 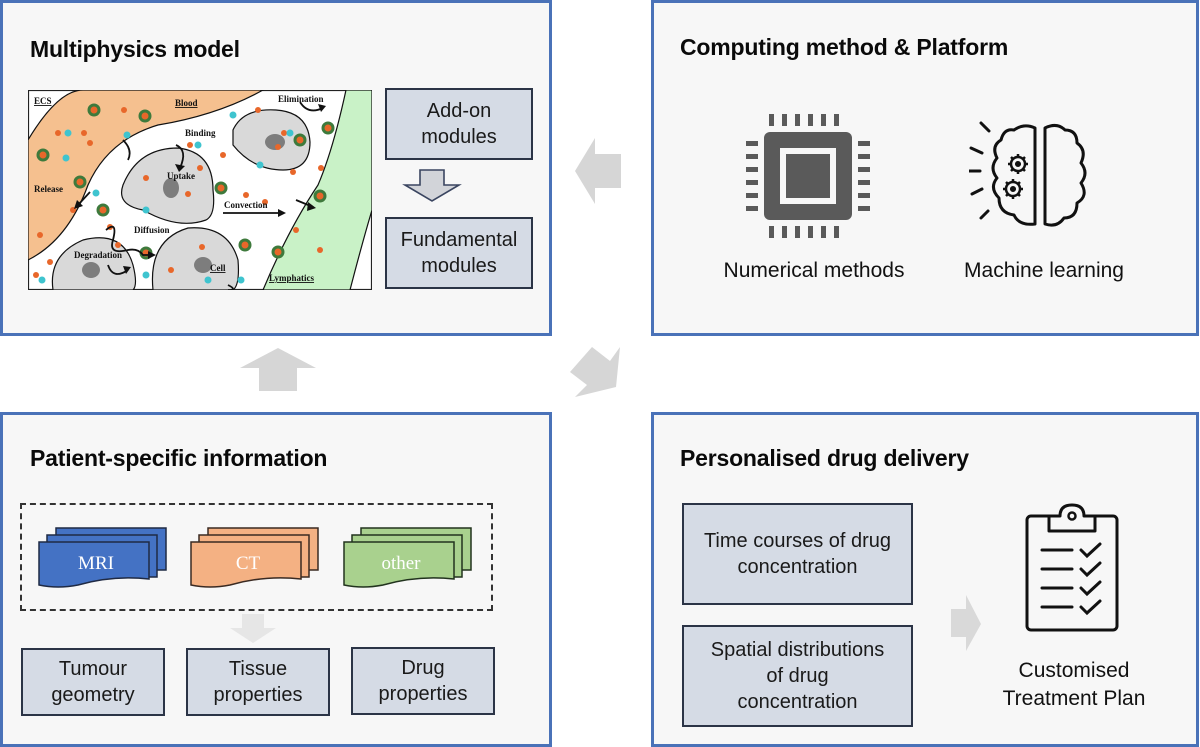 What do you see at coordinates (598, 171) in the screenshot?
I see `left-flow-arrow-icon` at bounding box center [598, 171].